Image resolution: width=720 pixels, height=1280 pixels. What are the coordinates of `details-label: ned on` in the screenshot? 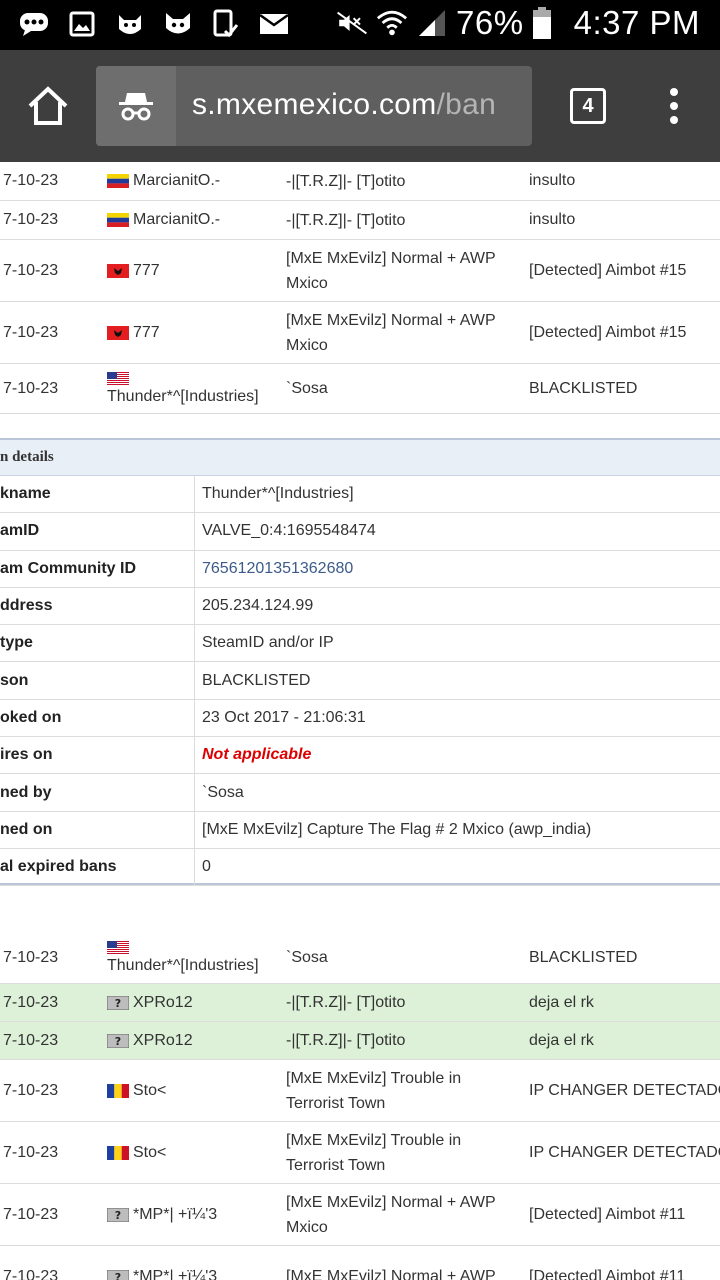 It's located at (97, 829).